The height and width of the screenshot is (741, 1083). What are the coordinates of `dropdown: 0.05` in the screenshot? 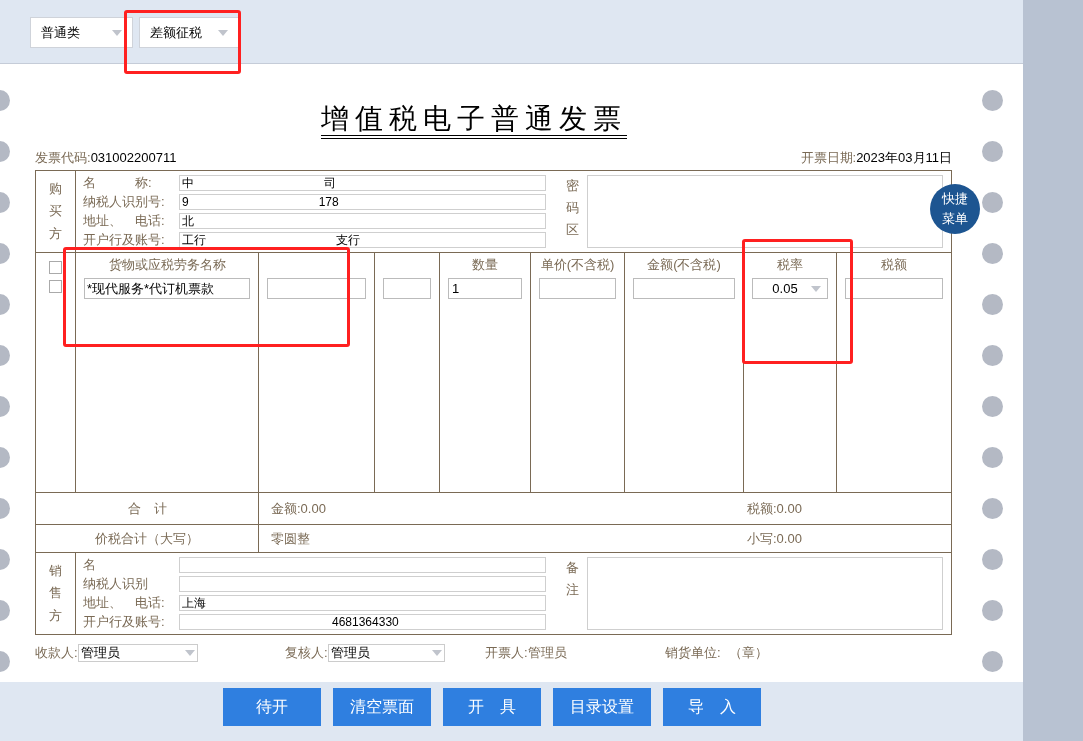 It's located at (790, 288).